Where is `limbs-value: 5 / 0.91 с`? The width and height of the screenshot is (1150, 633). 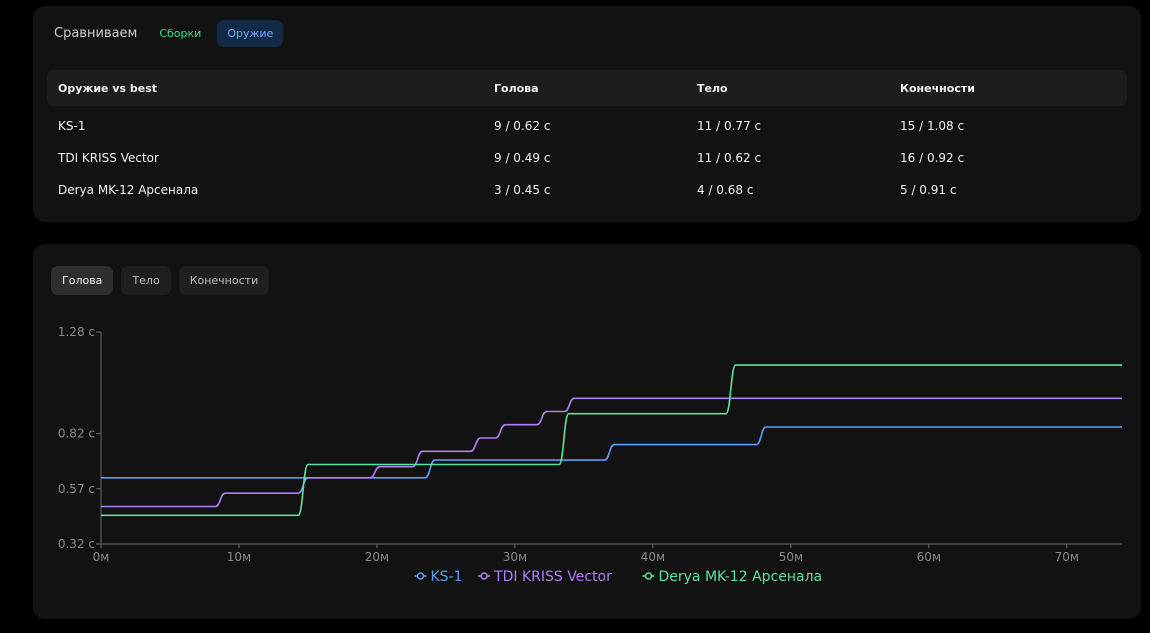 limbs-value: 5 / 0.91 с is located at coordinates (928, 190).